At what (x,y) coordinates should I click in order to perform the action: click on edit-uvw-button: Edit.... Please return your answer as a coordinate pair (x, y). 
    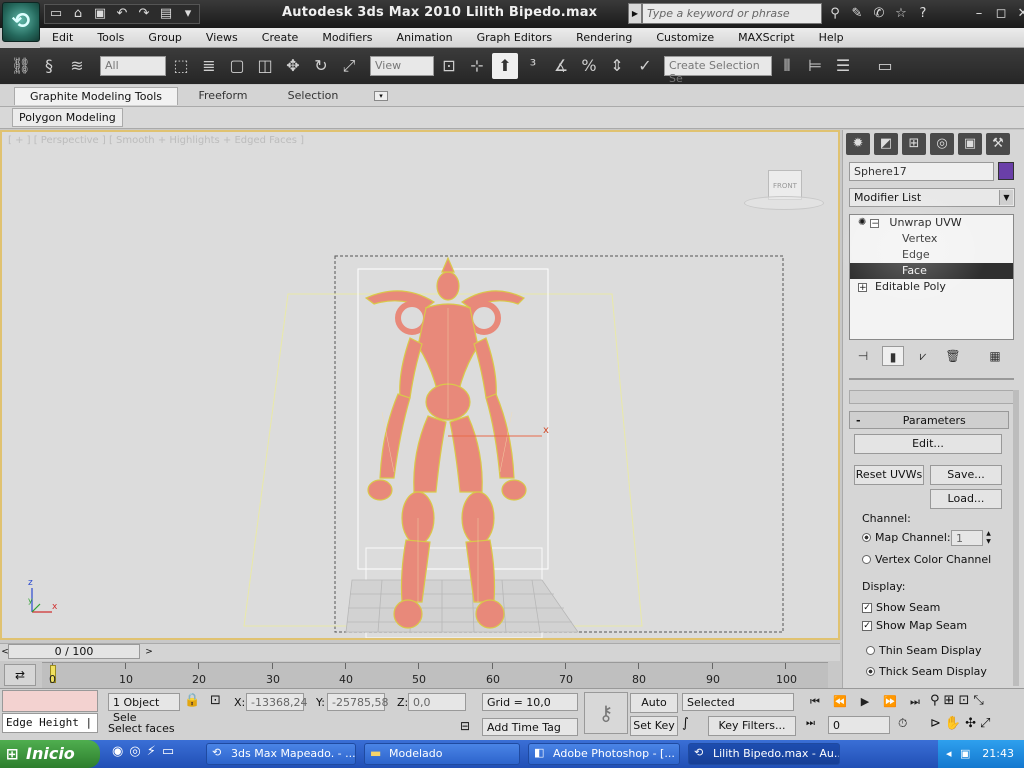
    Looking at the image, I should click on (928, 444).